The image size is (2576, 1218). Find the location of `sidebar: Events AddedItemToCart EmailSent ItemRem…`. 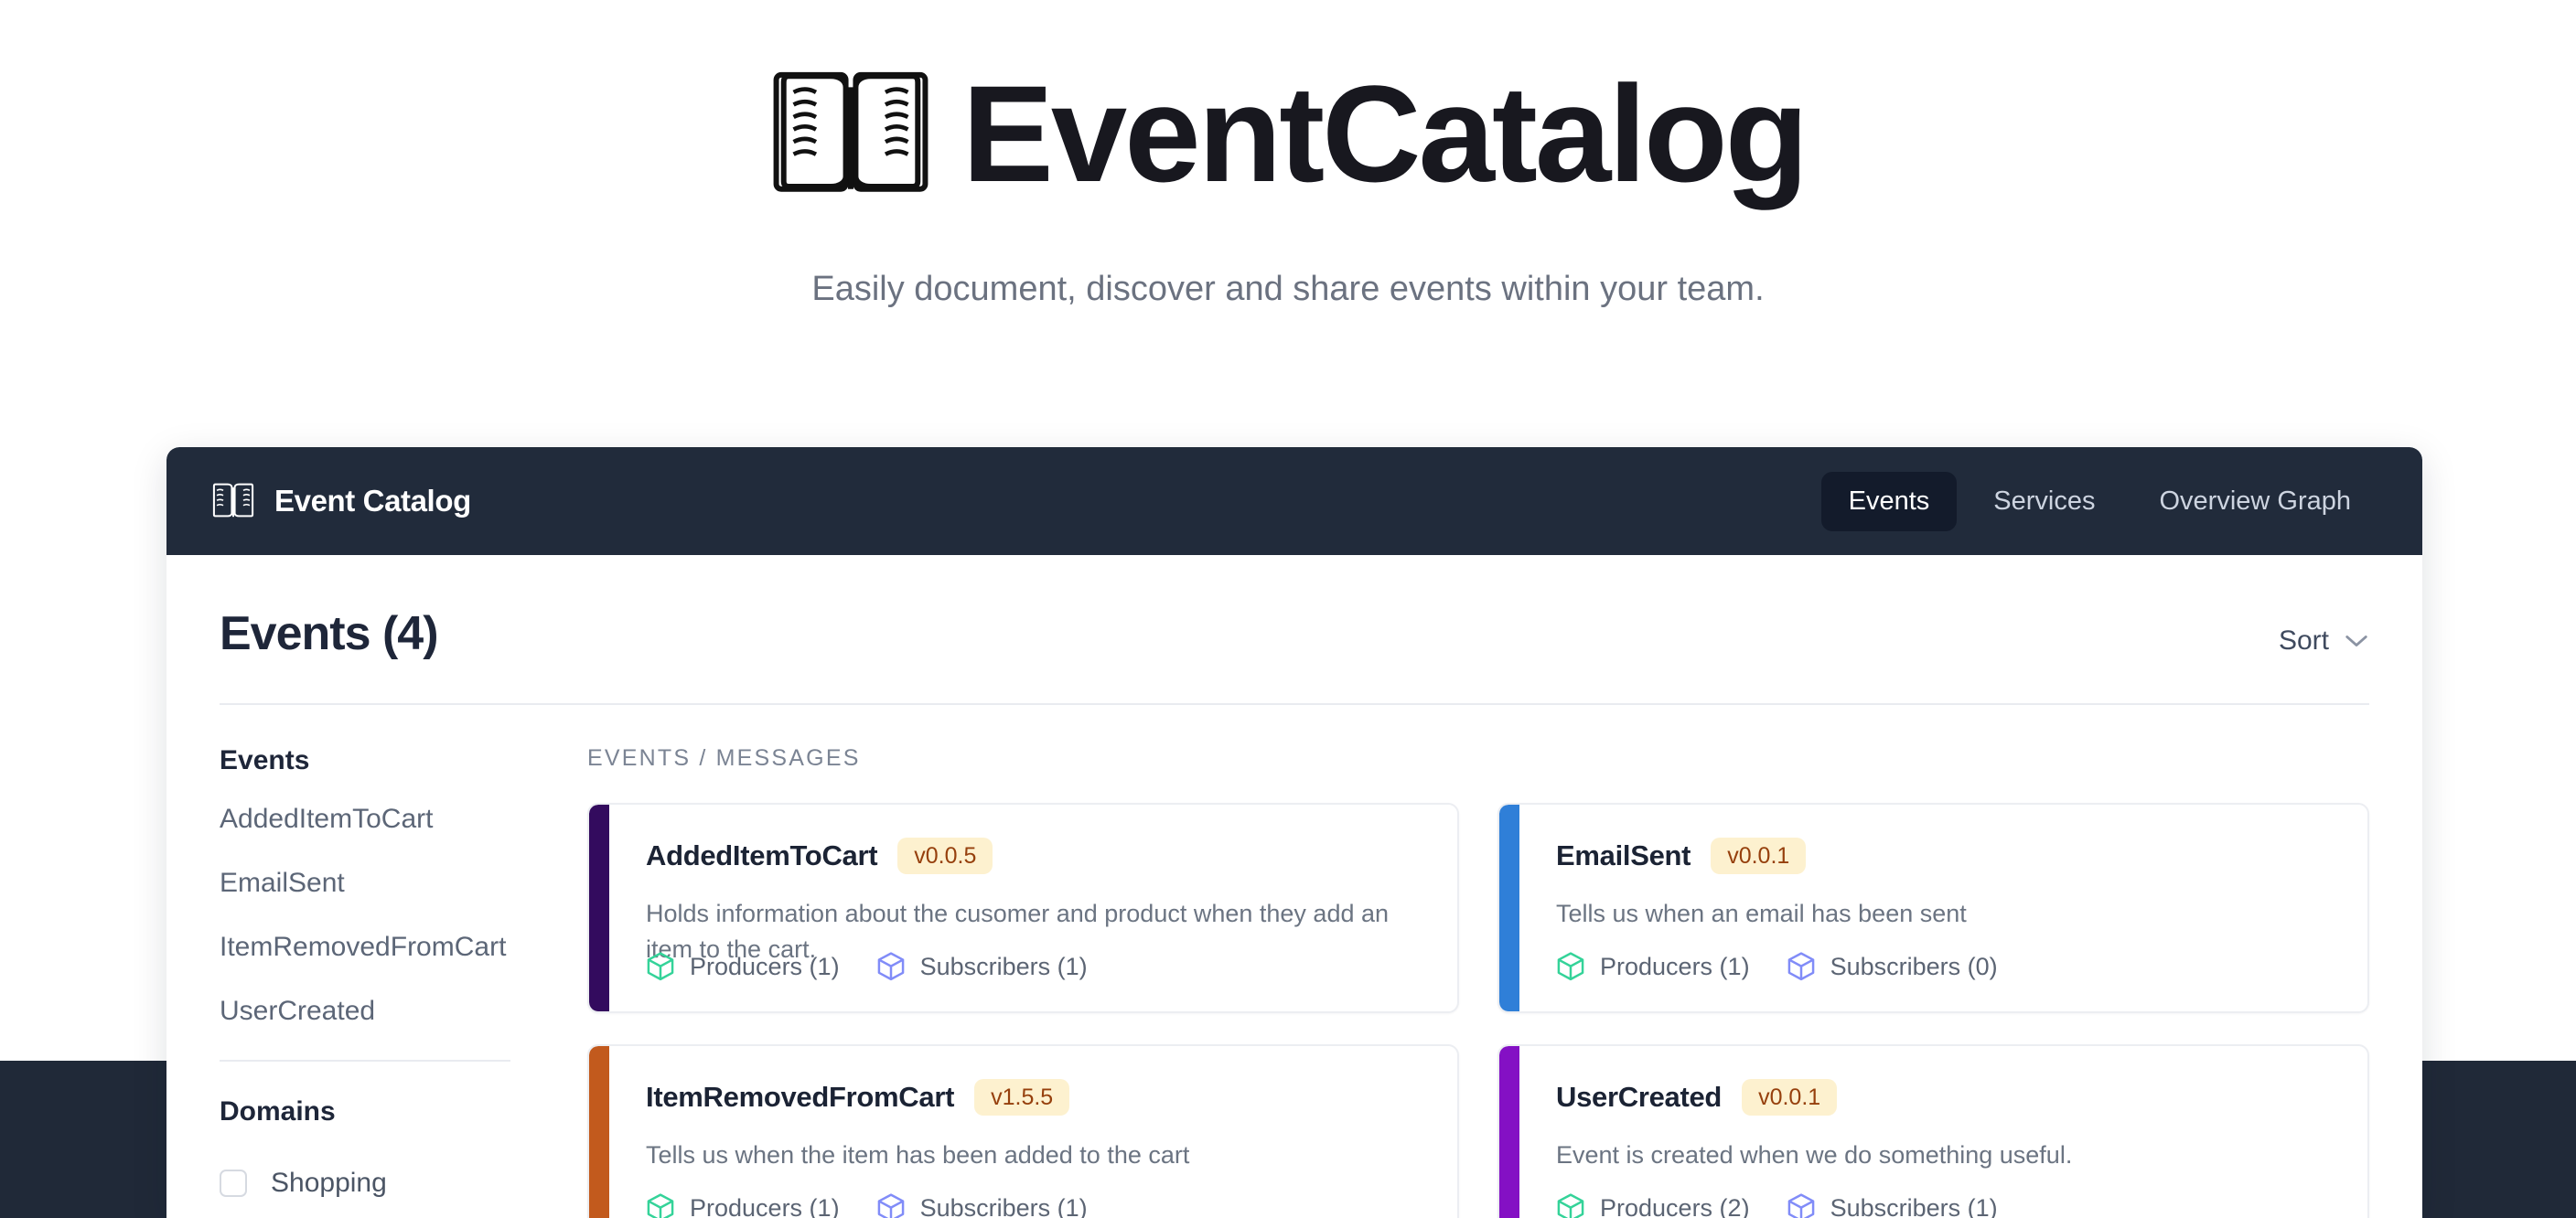

sidebar: Events AddedItemToCart EmailSent ItemRem… is located at coordinates (383, 981).